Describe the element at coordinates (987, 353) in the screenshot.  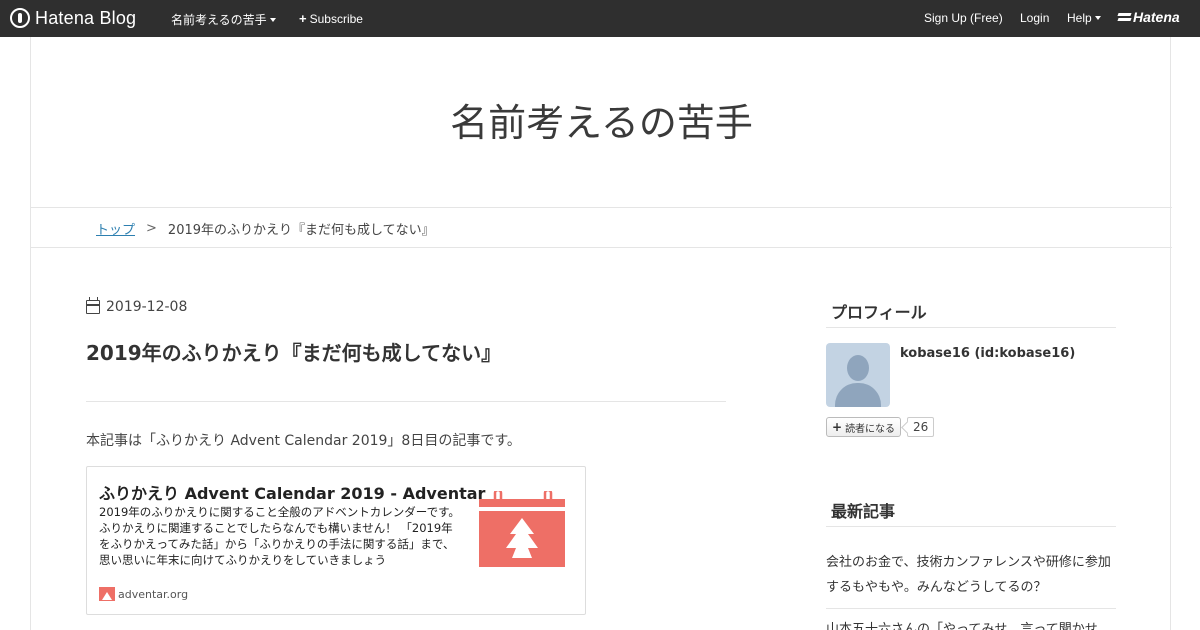
I see `profile-name: kobase16 (id:kobase16)` at that location.